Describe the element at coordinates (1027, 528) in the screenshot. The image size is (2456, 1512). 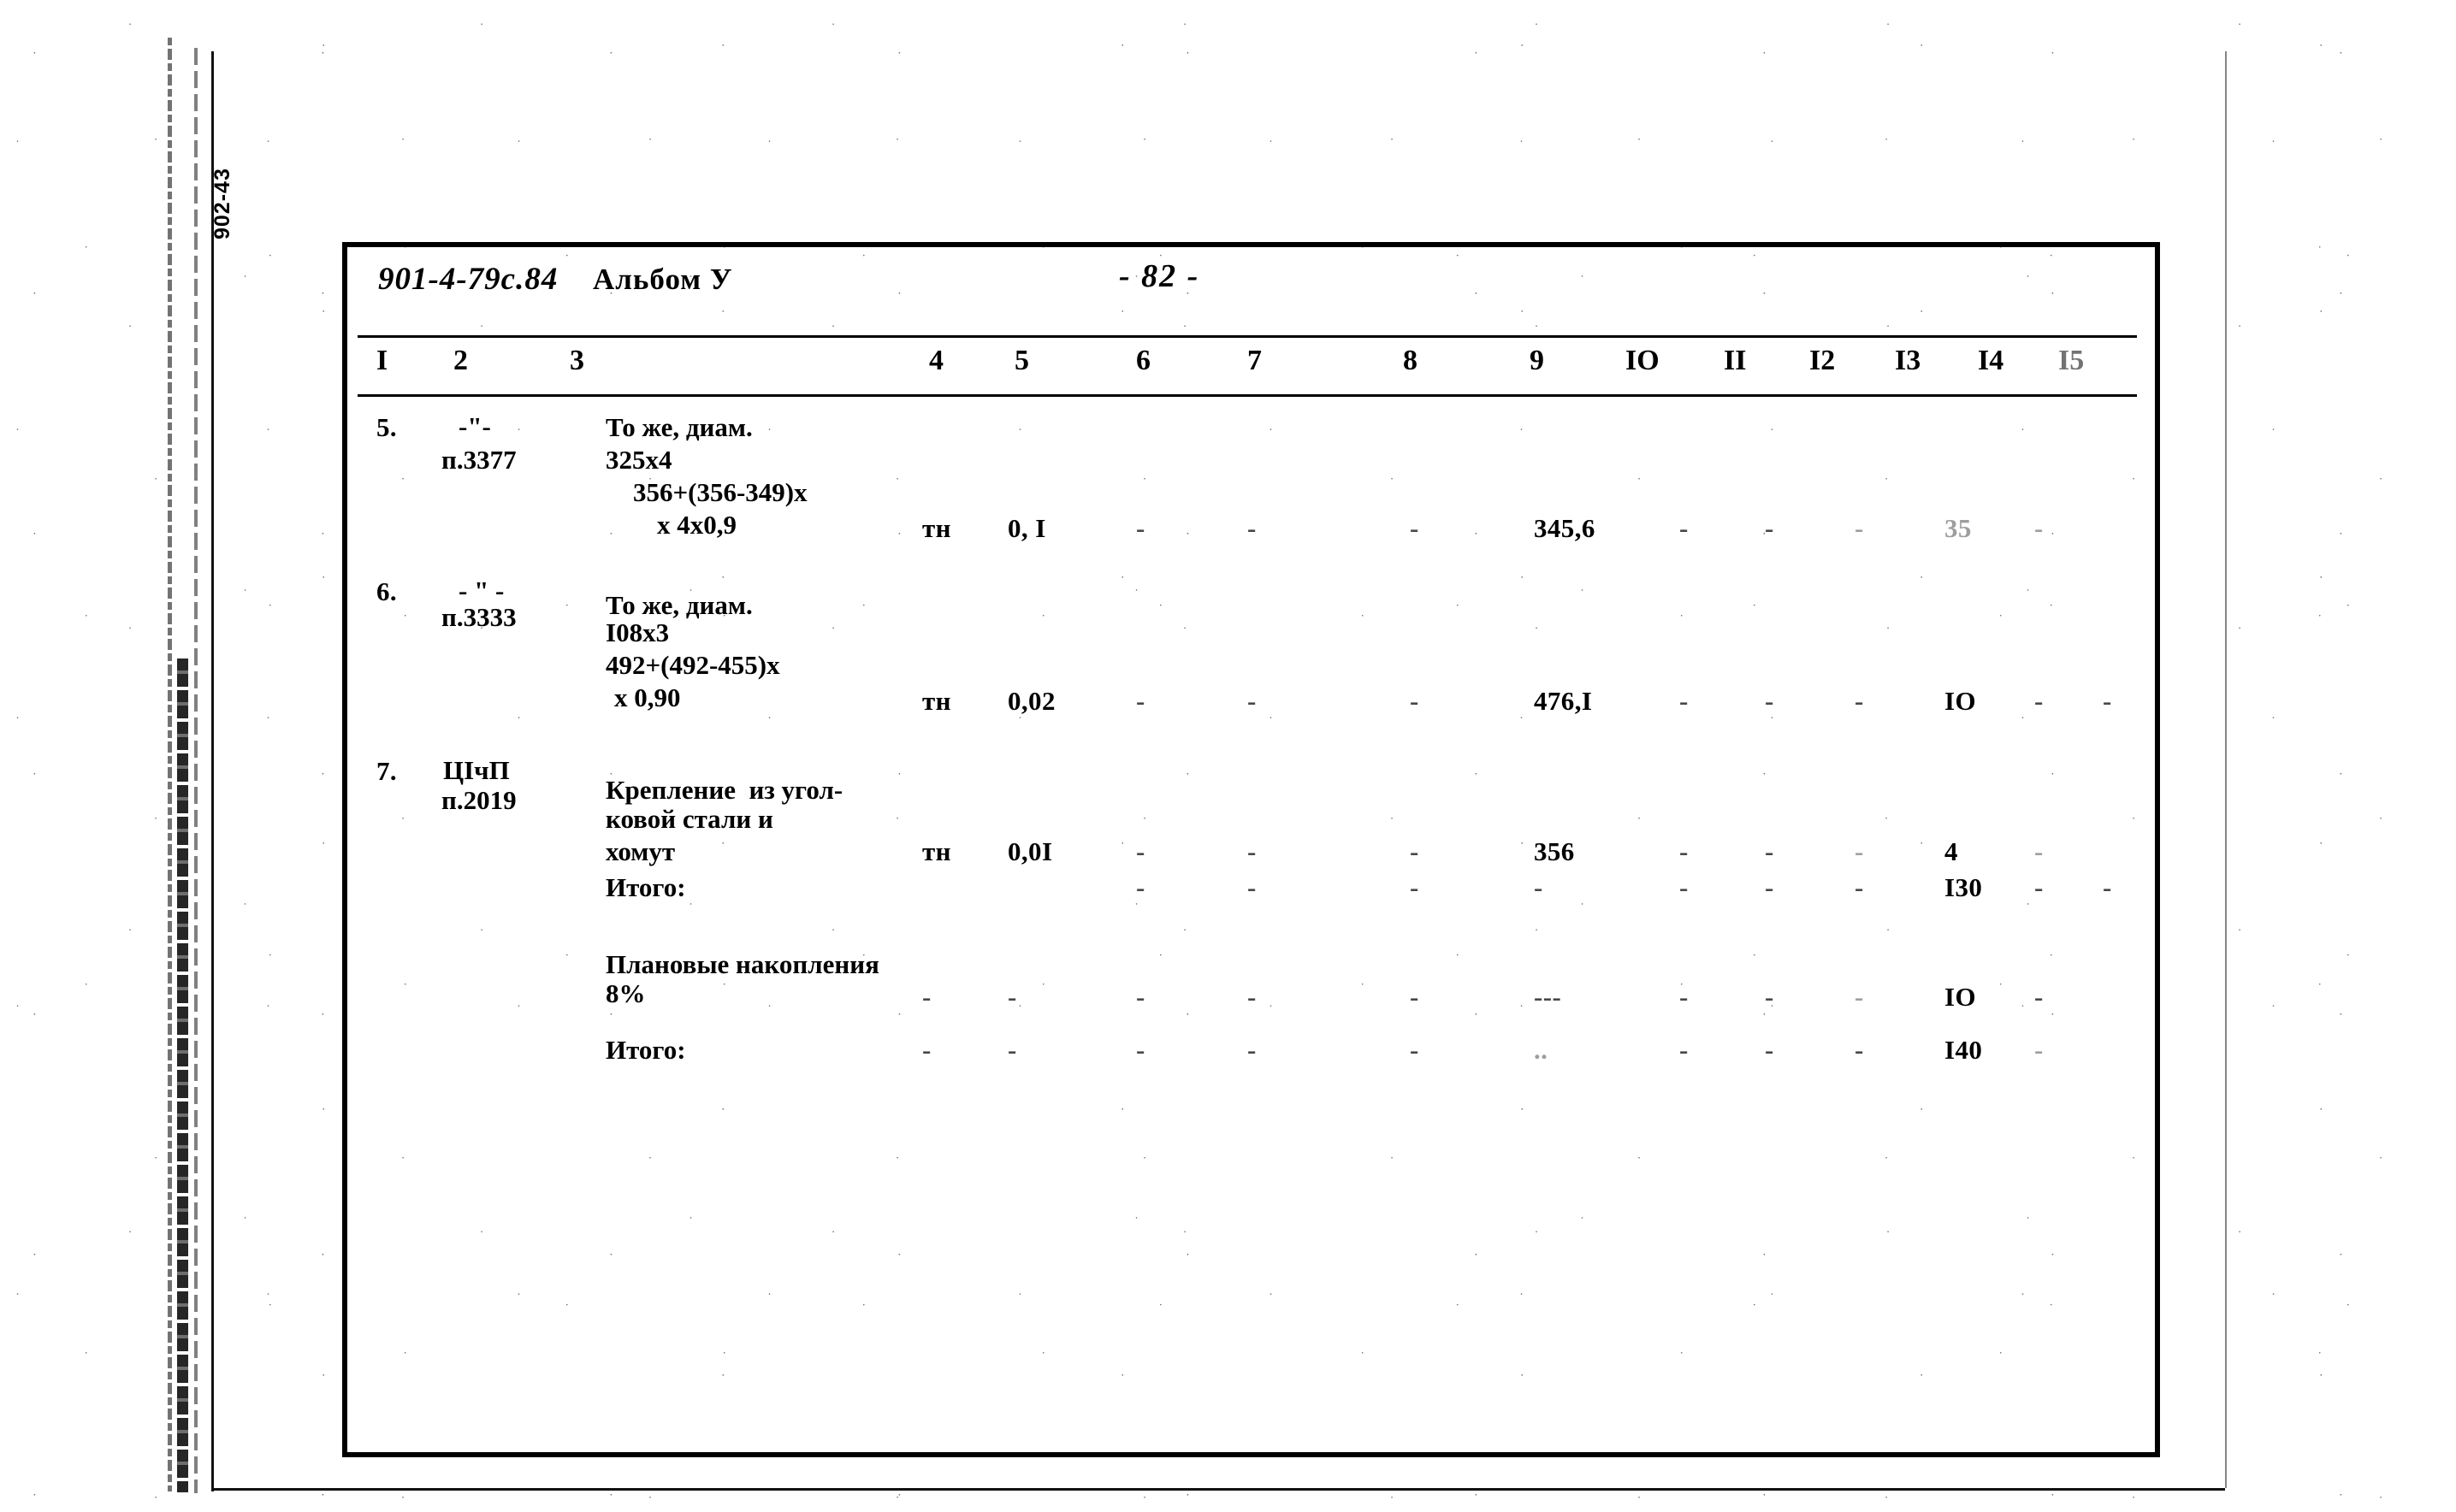
I see `row-quantity: 0, I` at that location.